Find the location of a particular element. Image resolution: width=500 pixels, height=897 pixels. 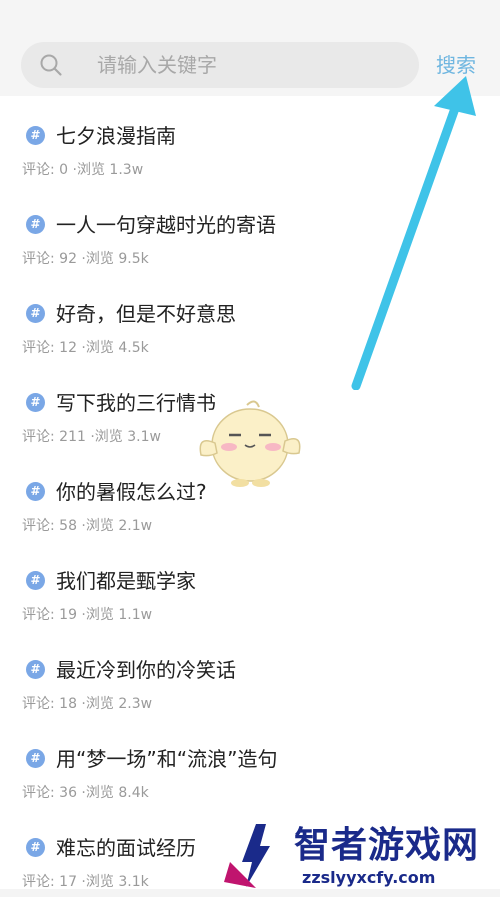

topic-meta: 评论: 211 ·浏览 3.1w is located at coordinates (91, 437).